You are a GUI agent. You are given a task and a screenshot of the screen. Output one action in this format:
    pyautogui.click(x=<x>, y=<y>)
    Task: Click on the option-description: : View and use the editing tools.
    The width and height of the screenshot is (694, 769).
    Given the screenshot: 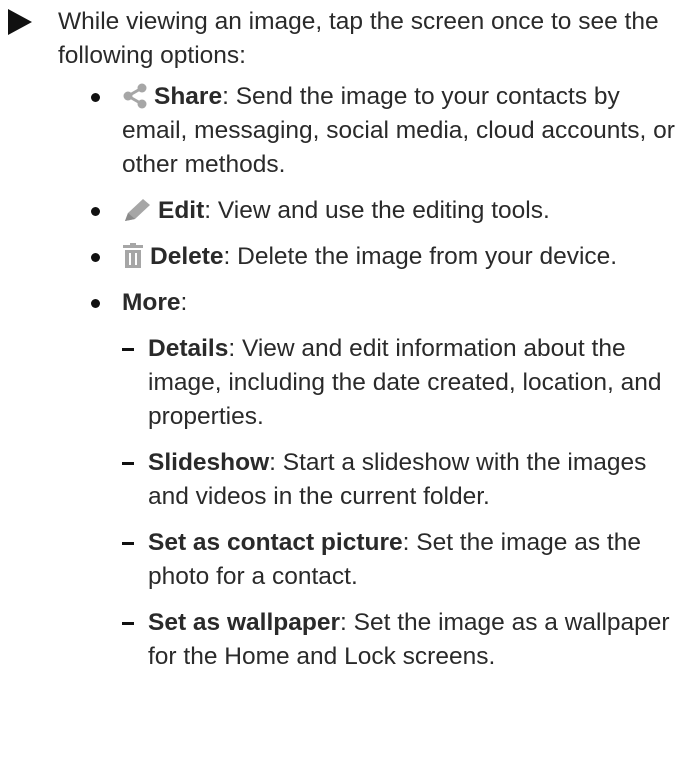 What is the action you would take?
    pyautogui.click(x=377, y=210)
    